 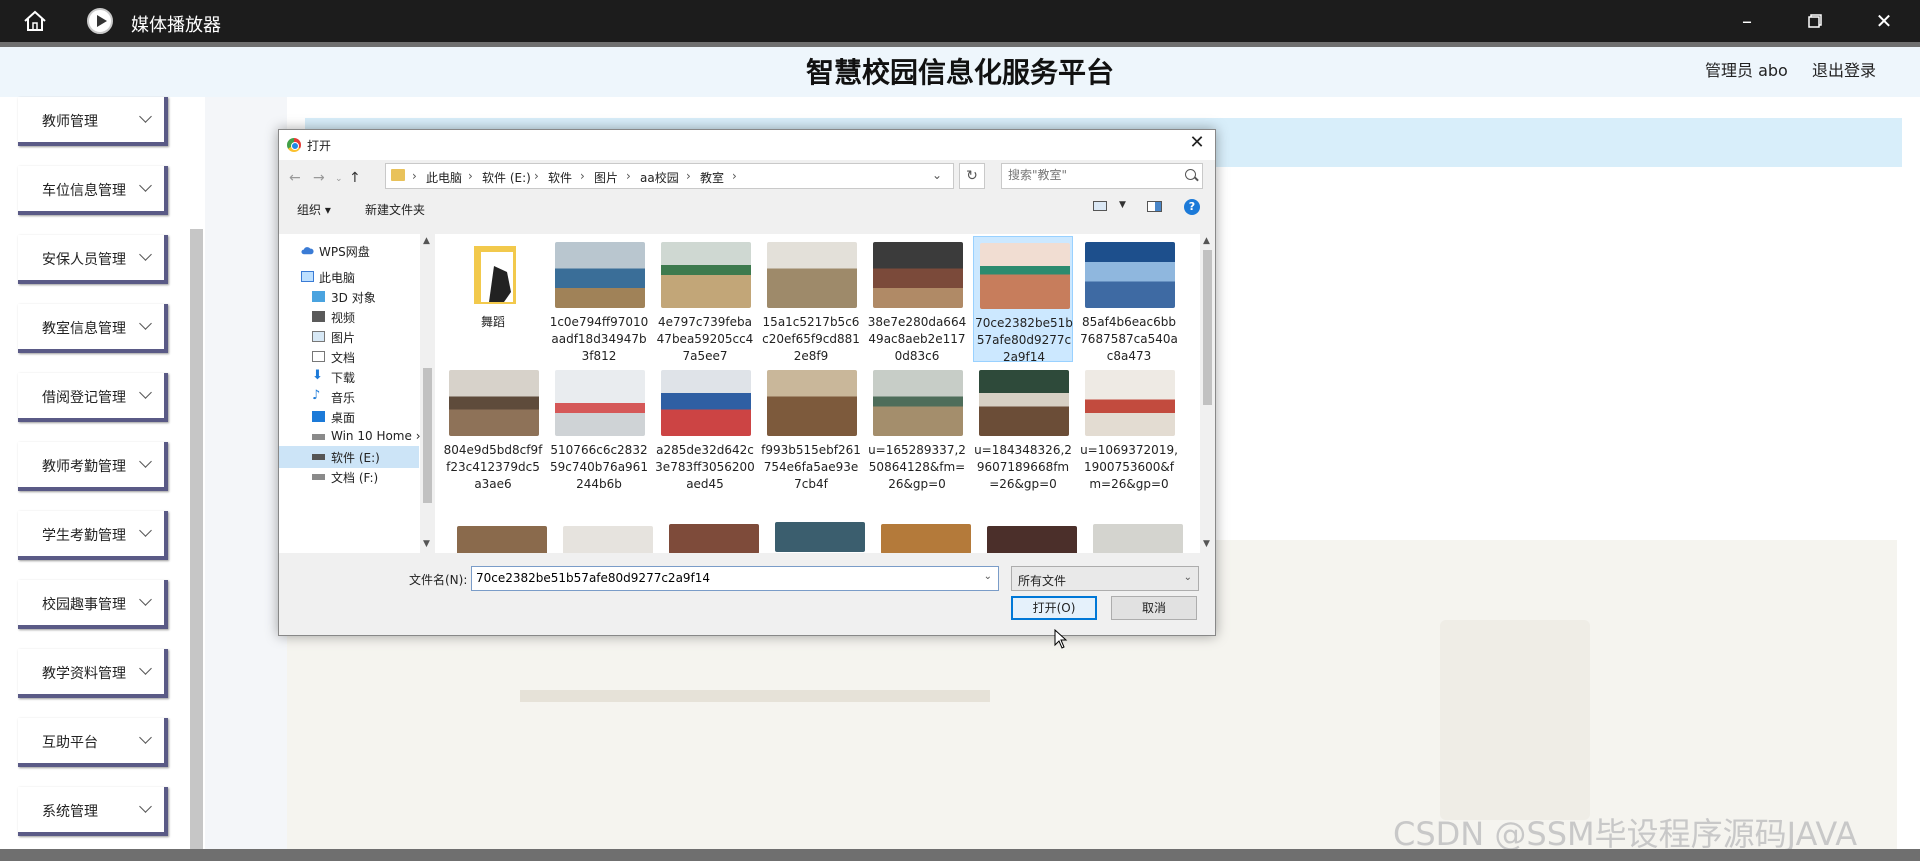 What do you see at coordinates (314, 209) in the screenshot?
I see `organize-menu: 组织 ▾` at bounding box center [314, 209].